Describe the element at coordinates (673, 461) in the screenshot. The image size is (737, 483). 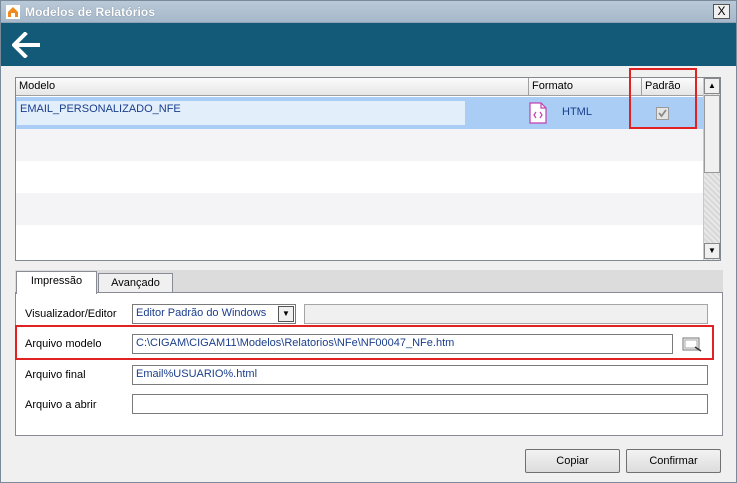
I see `confirmar-button: Confirmar` at that location.